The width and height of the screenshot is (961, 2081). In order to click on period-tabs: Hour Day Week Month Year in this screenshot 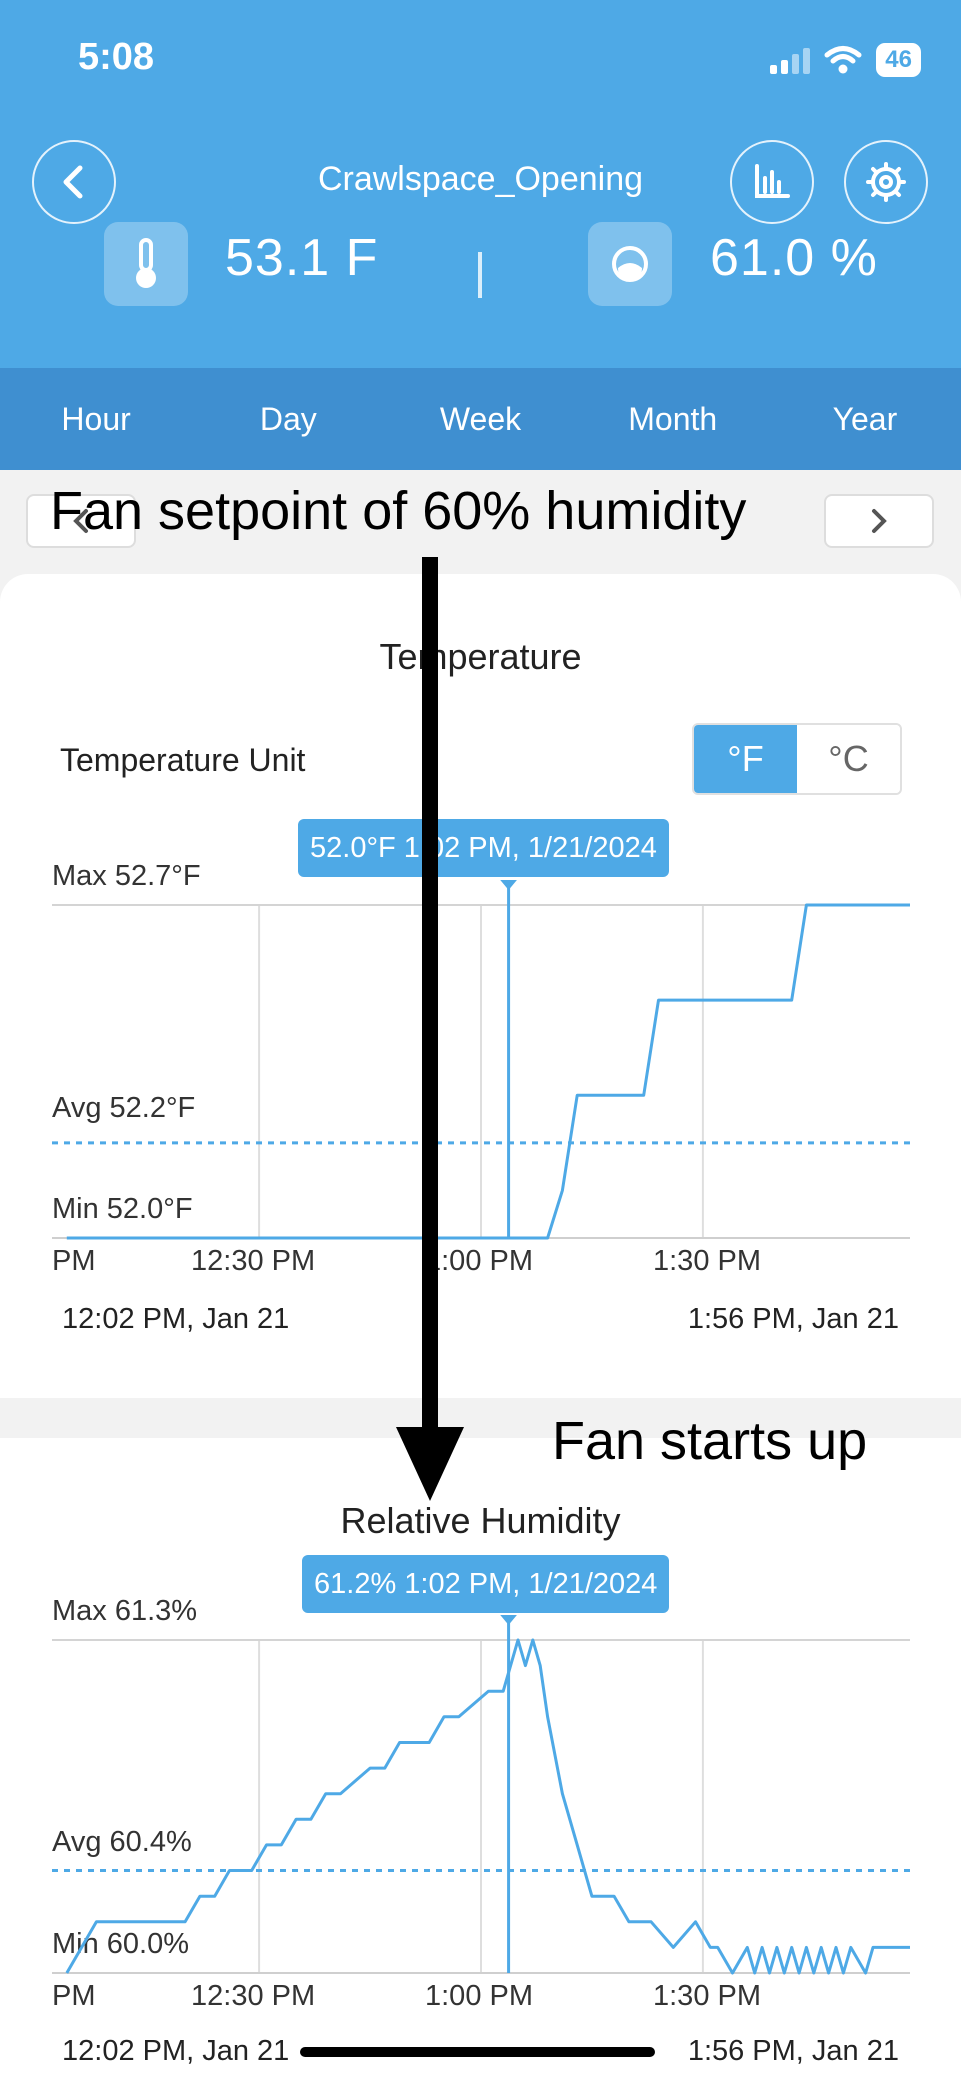, I will do `click(480, 419)`.